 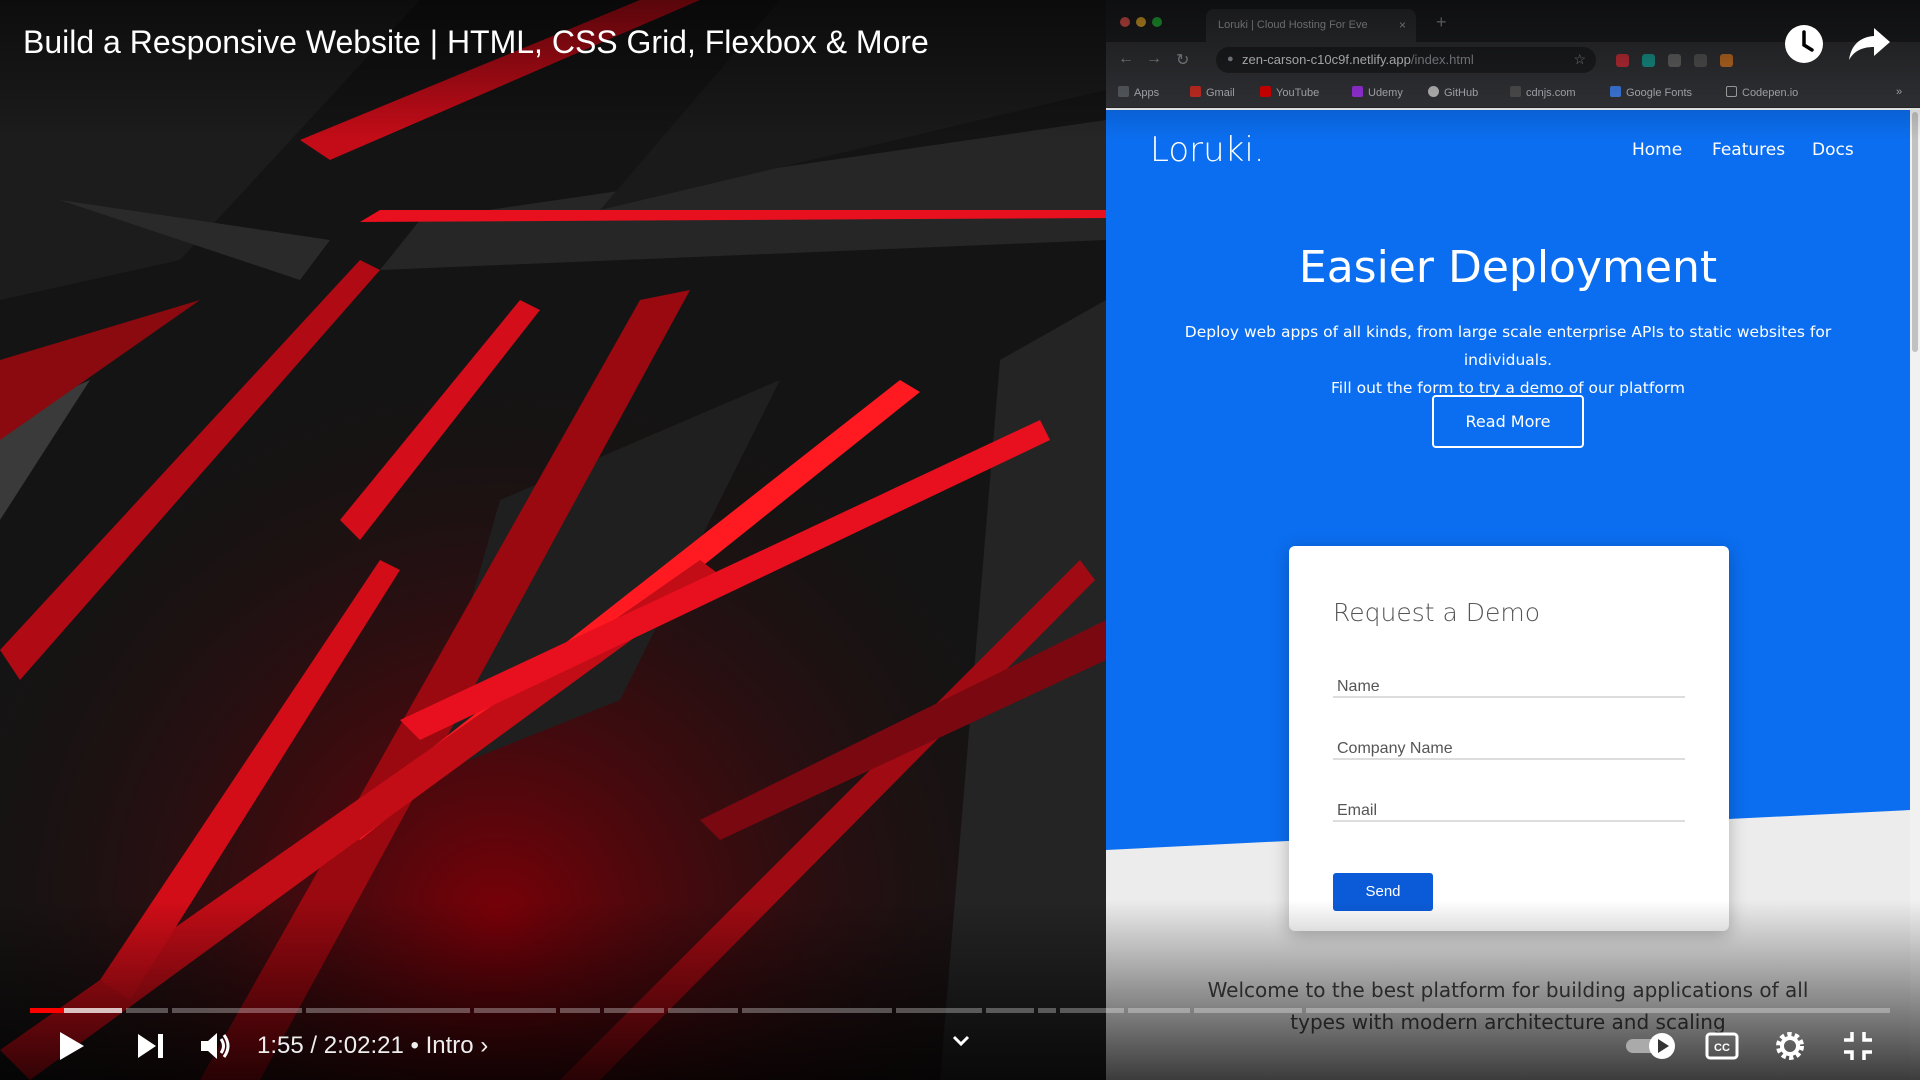 What do you see at coordinates (215, 1046) in the screenshot?
I see `volume-icon` at bounding box center [215, 1046].